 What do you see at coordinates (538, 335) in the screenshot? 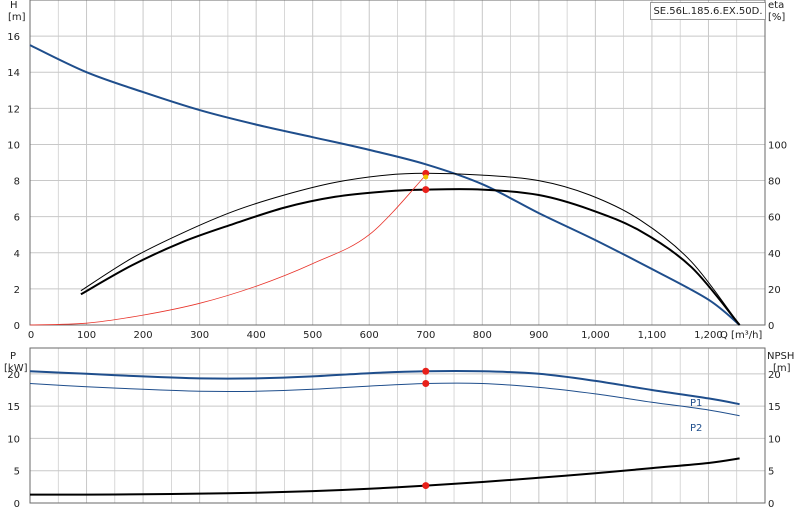
I see `x-tick-label: 900` at bounding box center [538, 335].